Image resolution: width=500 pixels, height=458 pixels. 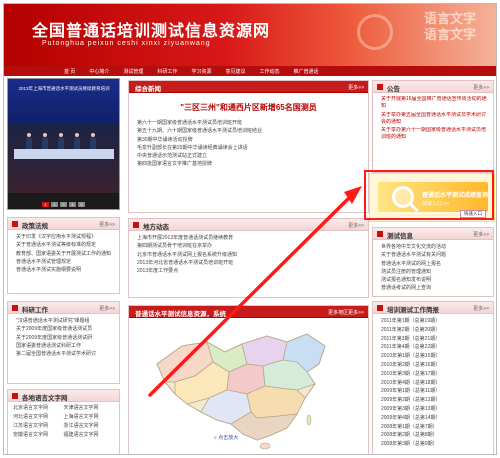 What do you see at coordinates (15, 396) in the screenshot?
I see `language-sites-icon` at bounding box center [15, 396].